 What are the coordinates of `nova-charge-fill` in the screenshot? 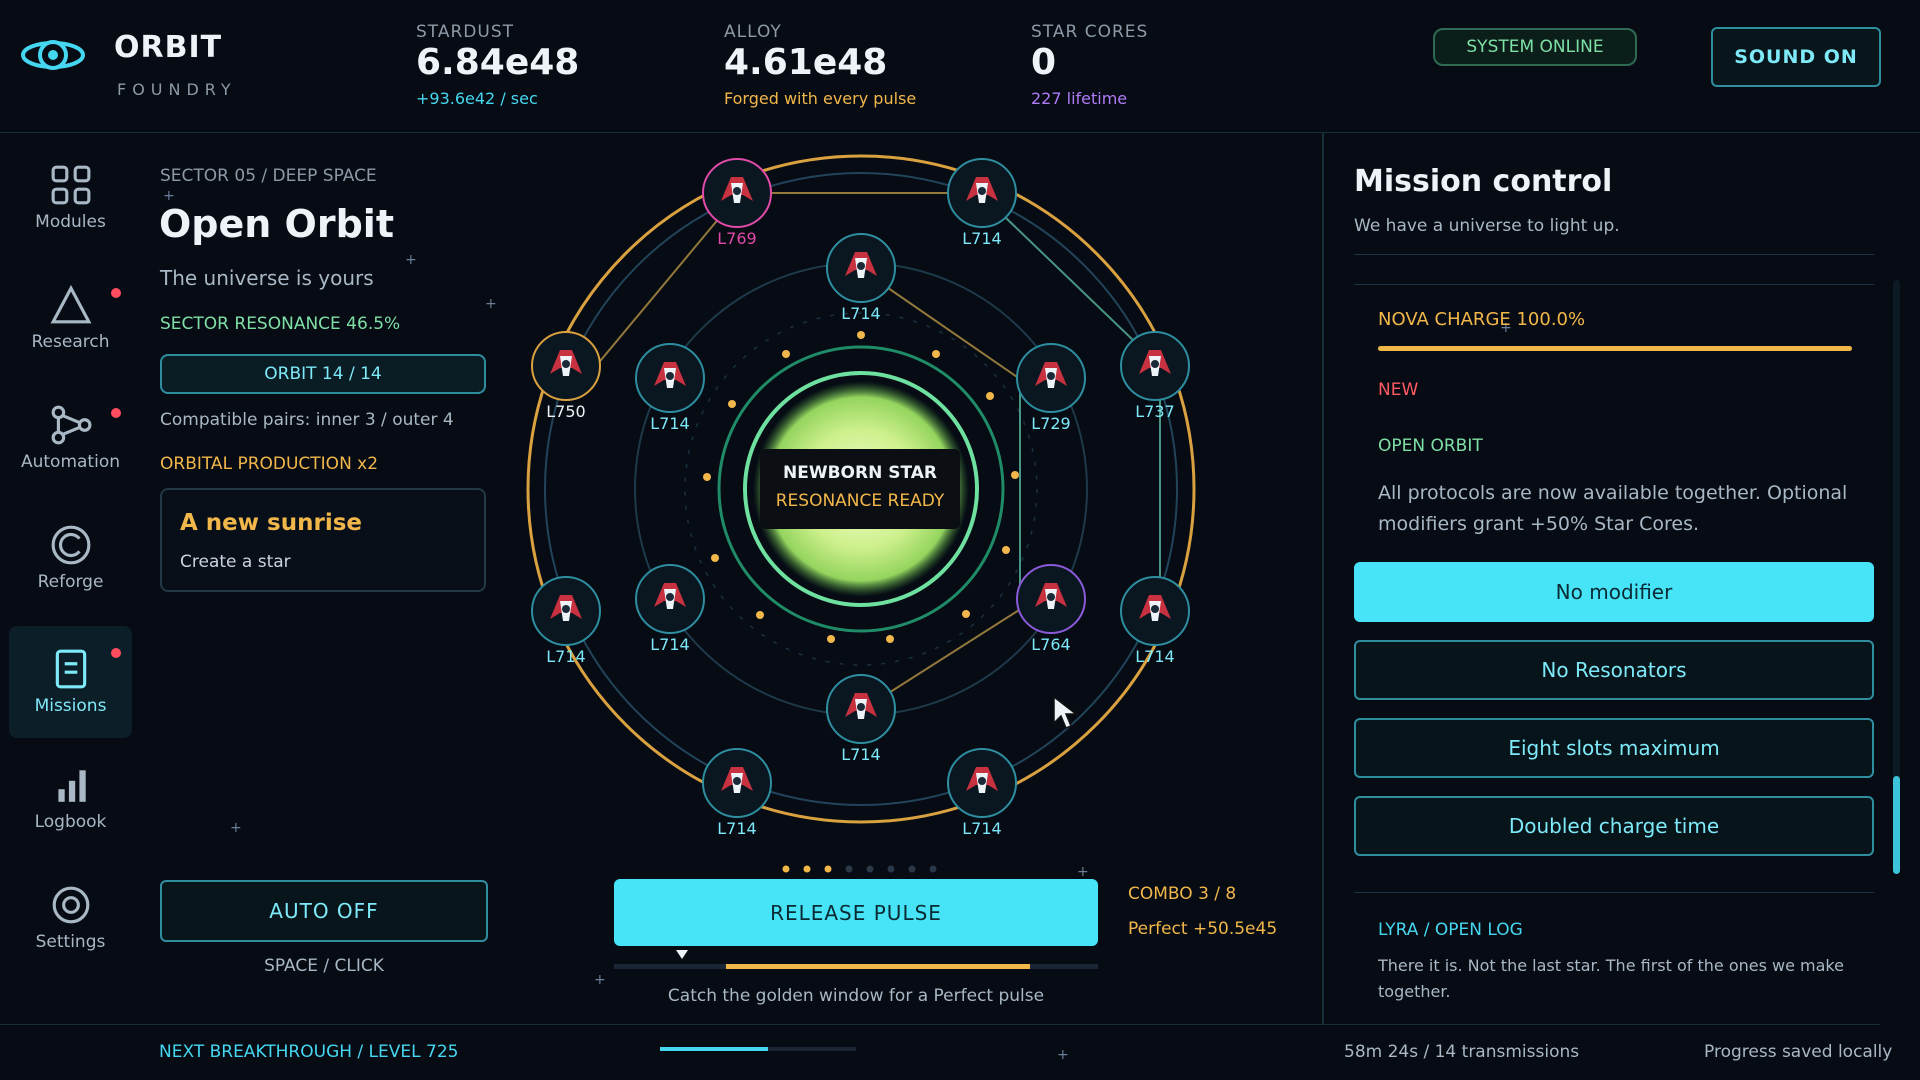 It's located at (1615, 348).